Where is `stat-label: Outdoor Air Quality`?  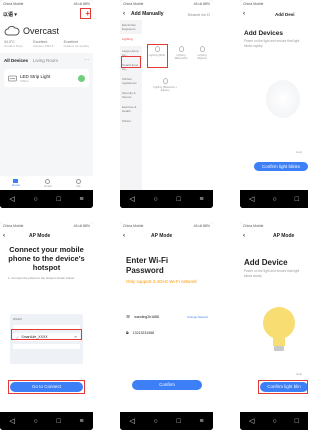 stat-label: Outdoor Air Quality is located at coordinates (76, 46).